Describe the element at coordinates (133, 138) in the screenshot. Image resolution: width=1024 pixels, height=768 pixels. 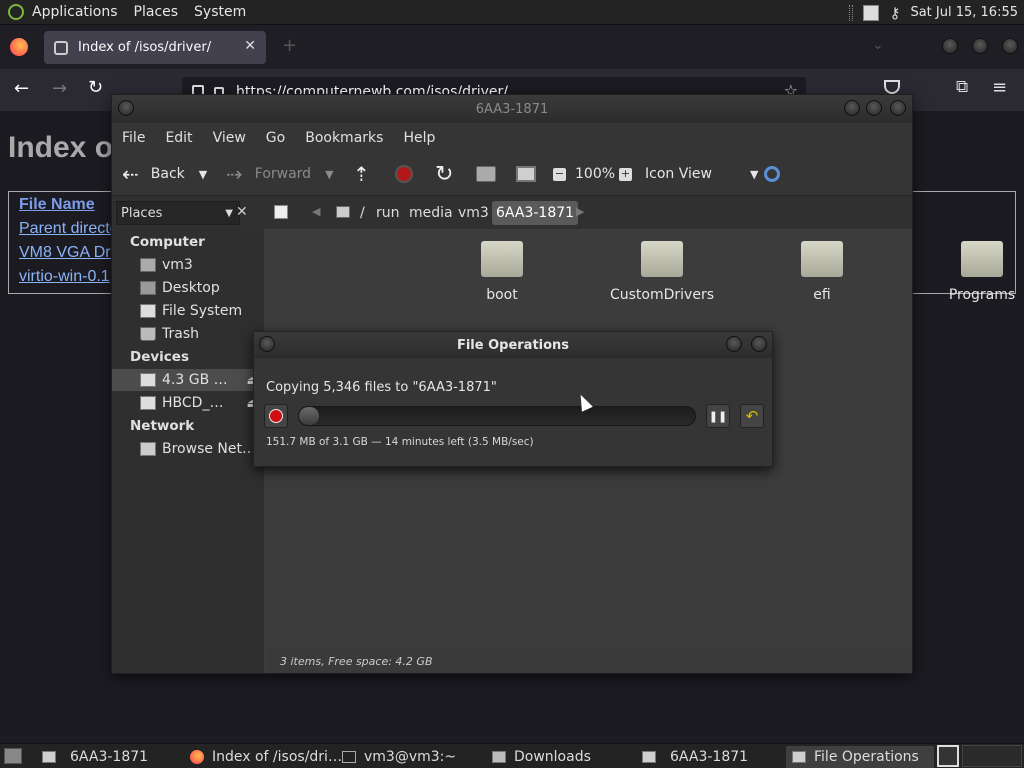
I see `menu-file: File` at that location.